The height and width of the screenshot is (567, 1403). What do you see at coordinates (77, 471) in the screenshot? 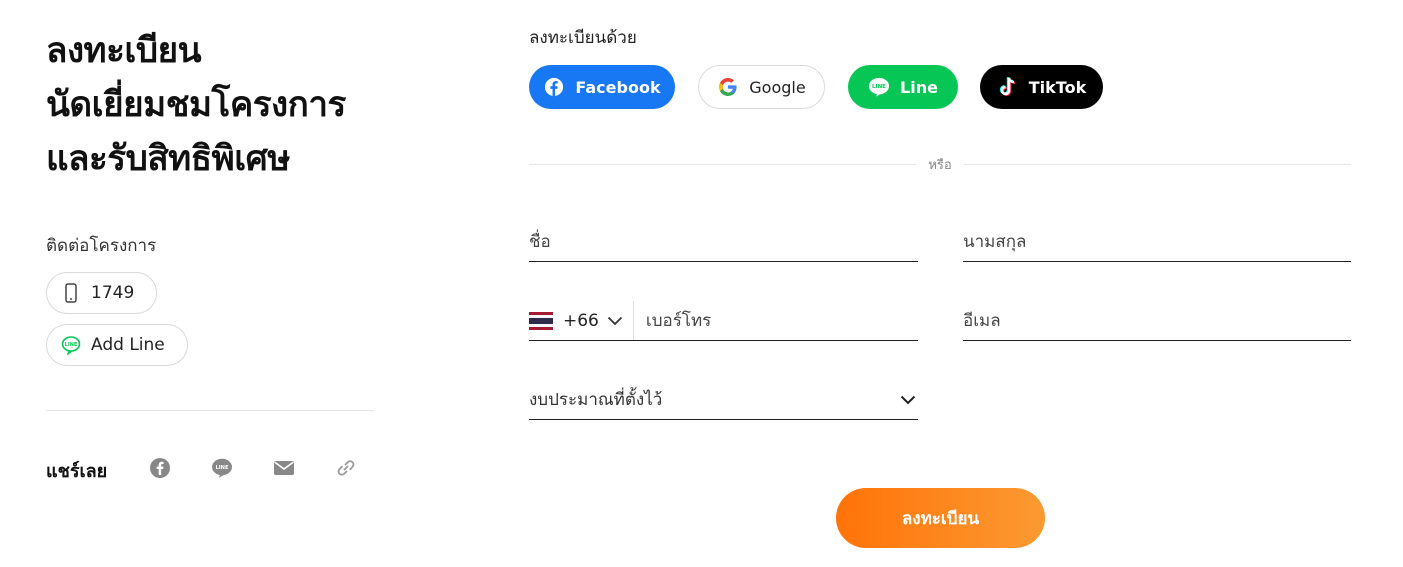
I see `share-label: แชร์เลย` at bounding box center [77, 471].